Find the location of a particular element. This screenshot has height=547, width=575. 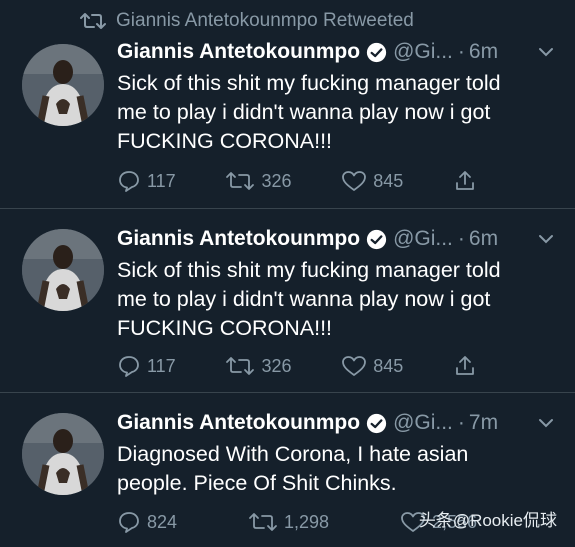

reply-button: 824 is located at coordinates (147, 522).